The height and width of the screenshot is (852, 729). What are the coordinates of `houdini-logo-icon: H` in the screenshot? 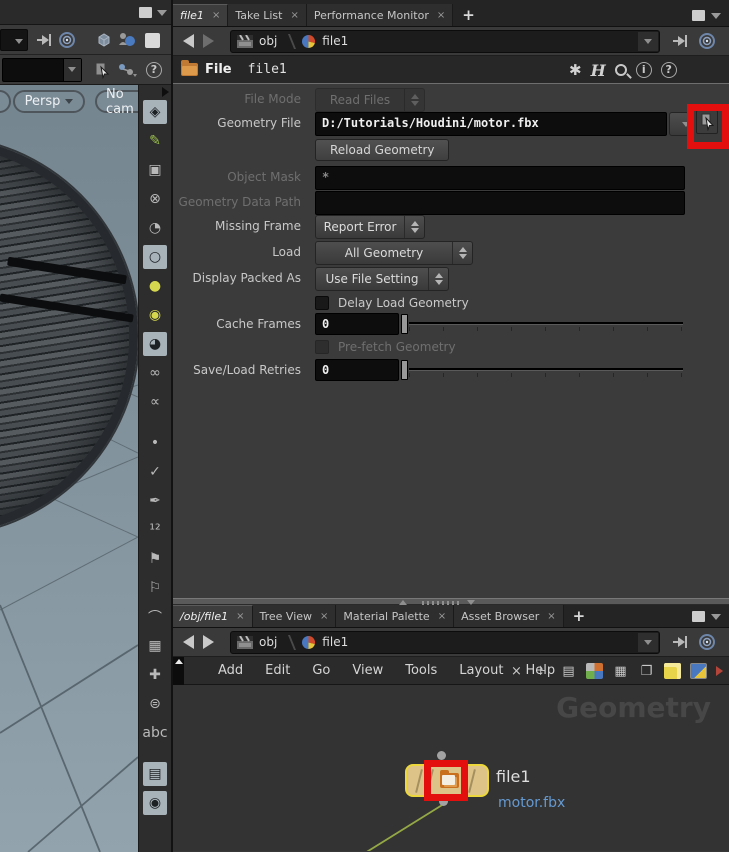 It's located at (598, 70).